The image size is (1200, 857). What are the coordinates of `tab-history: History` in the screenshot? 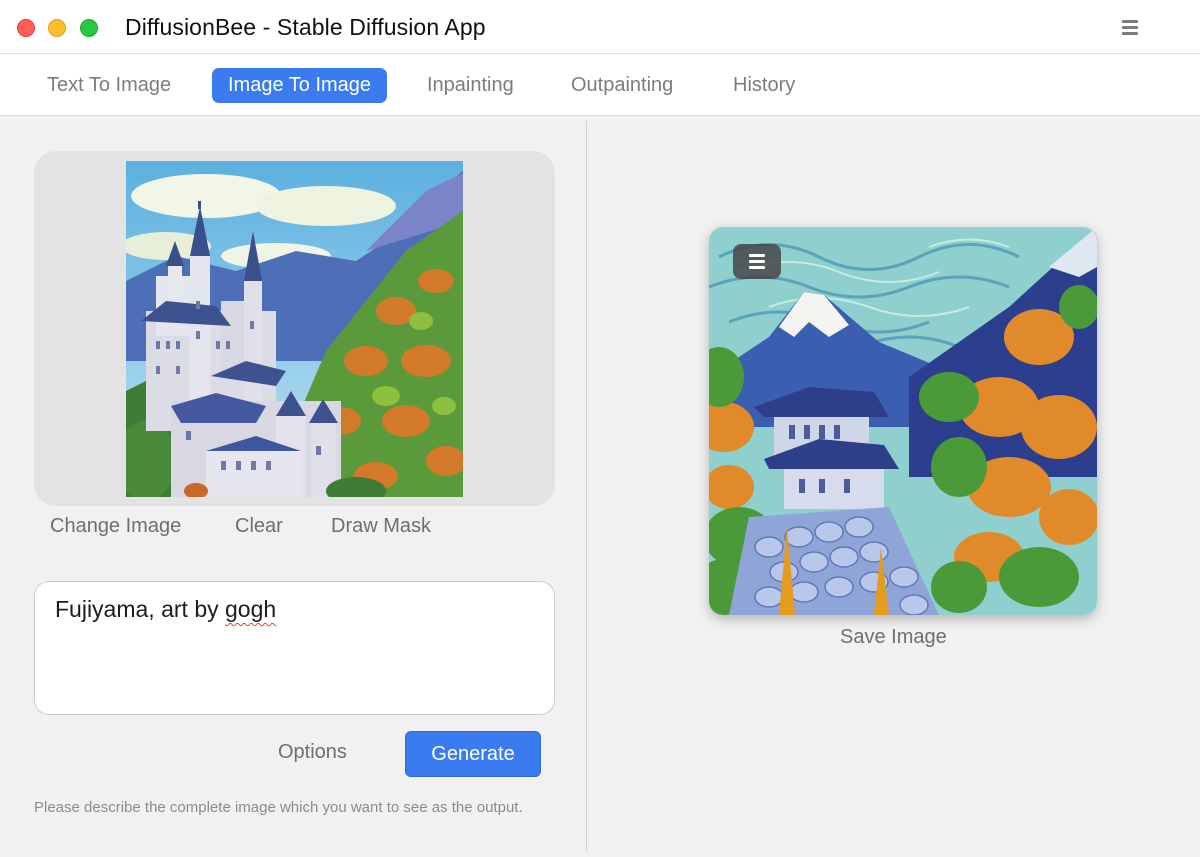 It's located at (764, 85).